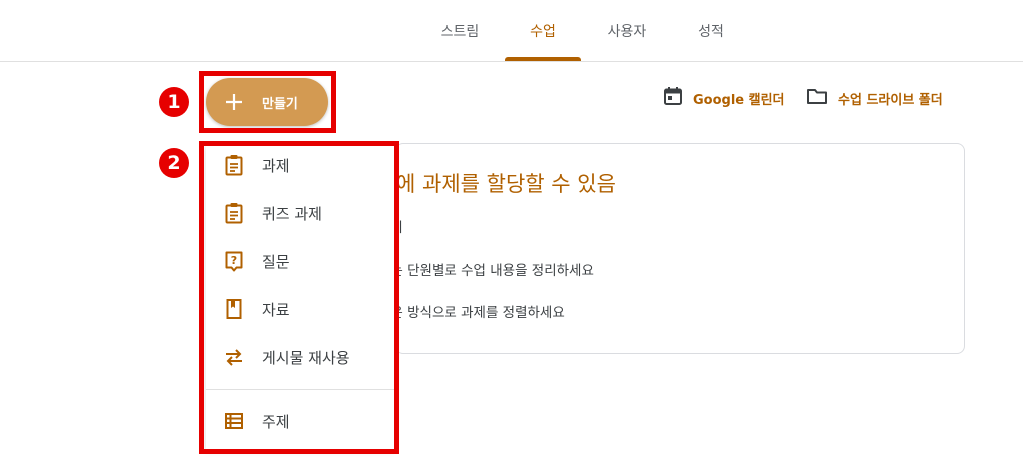  Describe the element at coordinates (174, 102) in the screenshot. I see `annotation-badge-1: 1` at that location.